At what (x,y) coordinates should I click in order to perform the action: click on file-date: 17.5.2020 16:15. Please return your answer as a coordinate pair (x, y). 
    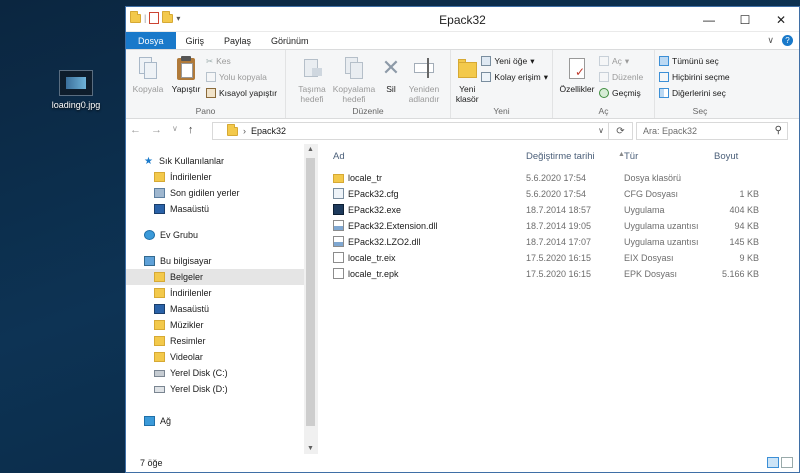
    Looking at the image, I should click on (559, 258).